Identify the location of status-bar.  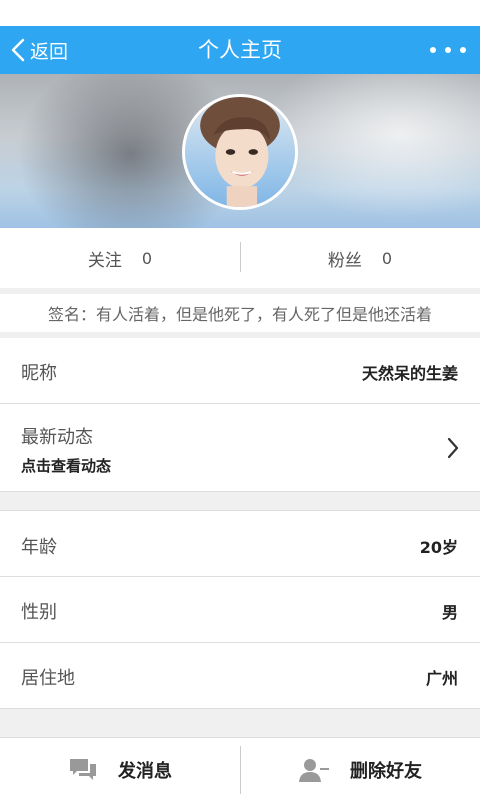
(240, 13).